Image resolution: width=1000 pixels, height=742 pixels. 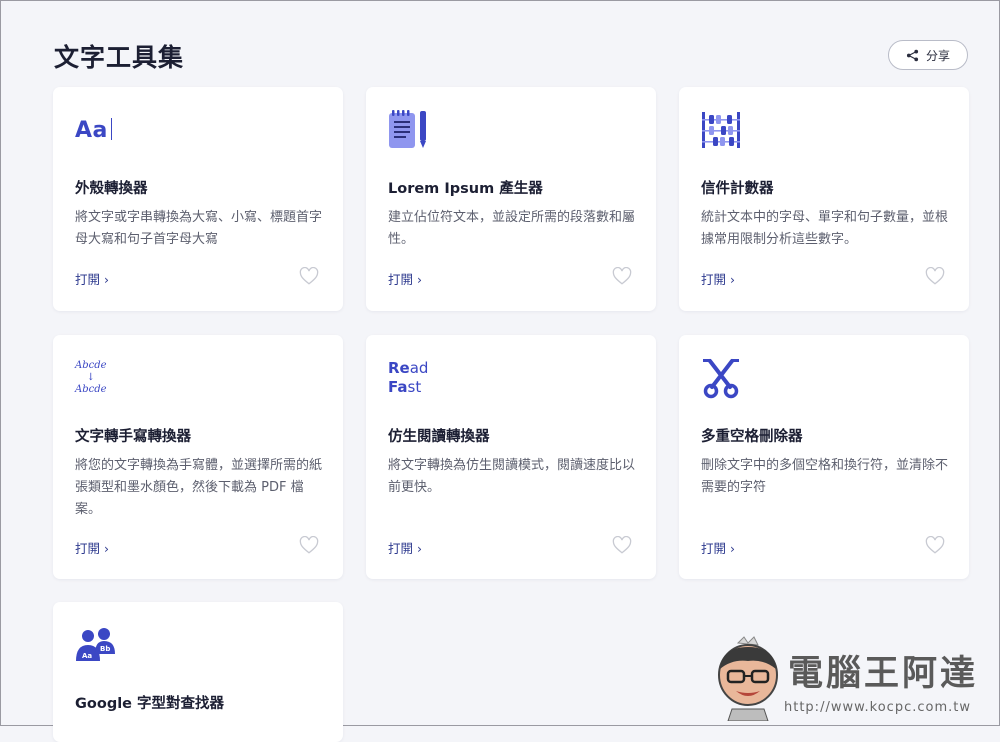 I want to click on card-description: 將文字轉換為仿生閱讀模式，閱讀速度比以前更快。, so click(x=512, y=476).